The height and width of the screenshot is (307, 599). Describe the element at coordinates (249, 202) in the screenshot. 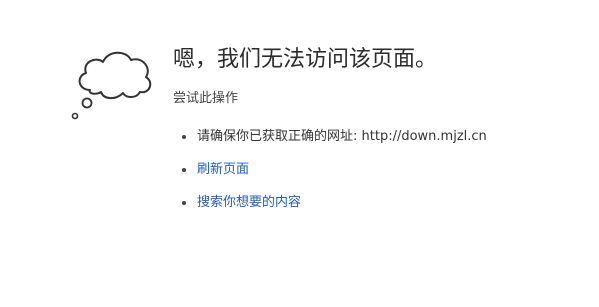

I see `search-content-link: 搜索你想要的内容` at that location.